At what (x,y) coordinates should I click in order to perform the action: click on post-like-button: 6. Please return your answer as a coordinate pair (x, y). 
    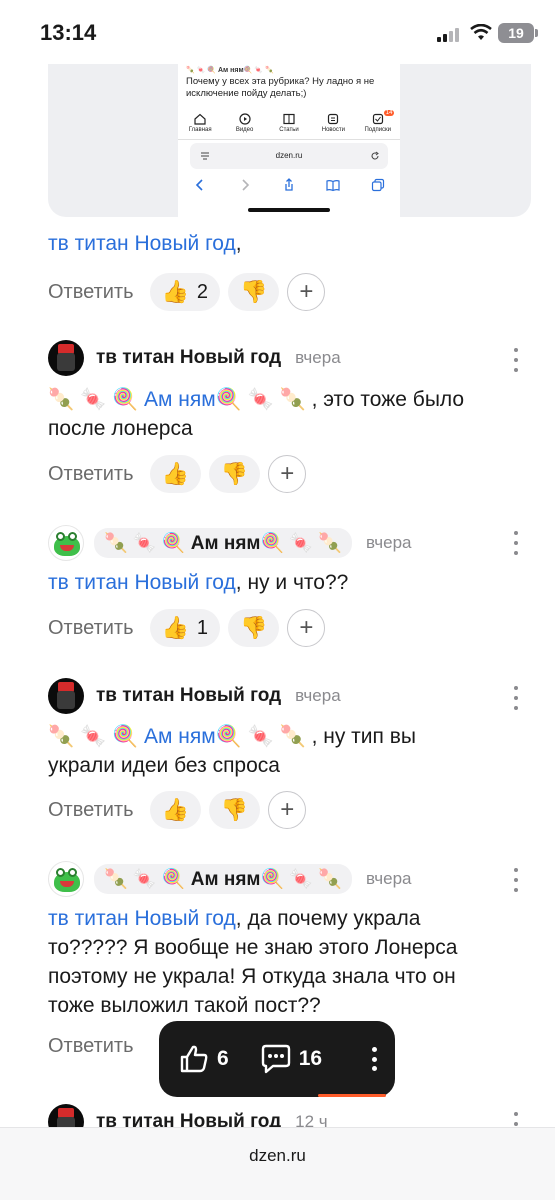
    Looking at the image, I should click on (203, 1059).